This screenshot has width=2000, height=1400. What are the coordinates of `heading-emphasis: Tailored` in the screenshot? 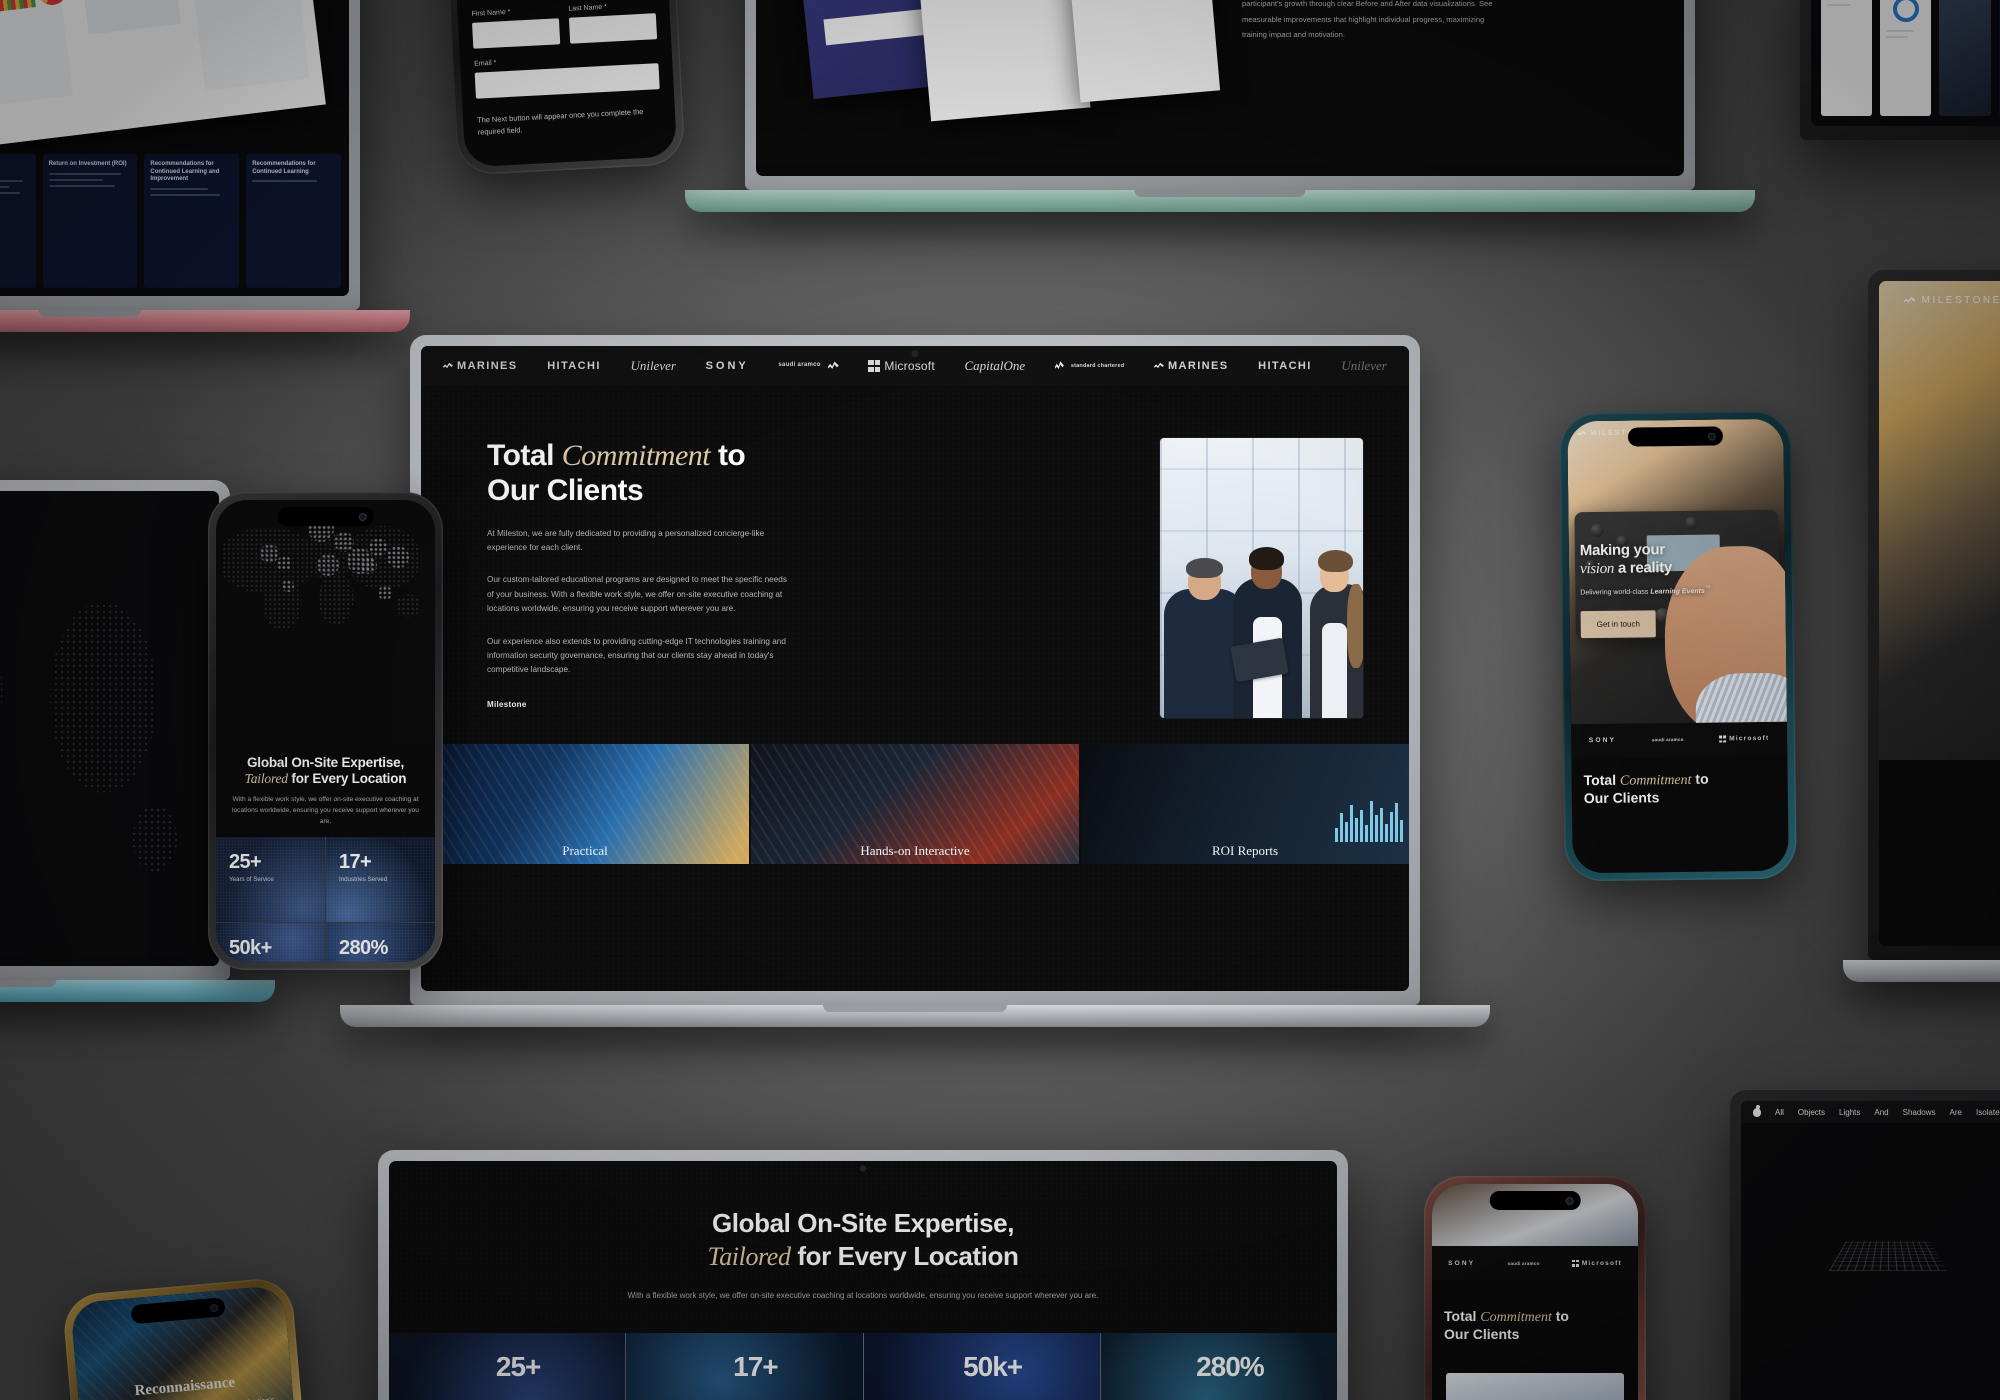 It's located at (266, 779).